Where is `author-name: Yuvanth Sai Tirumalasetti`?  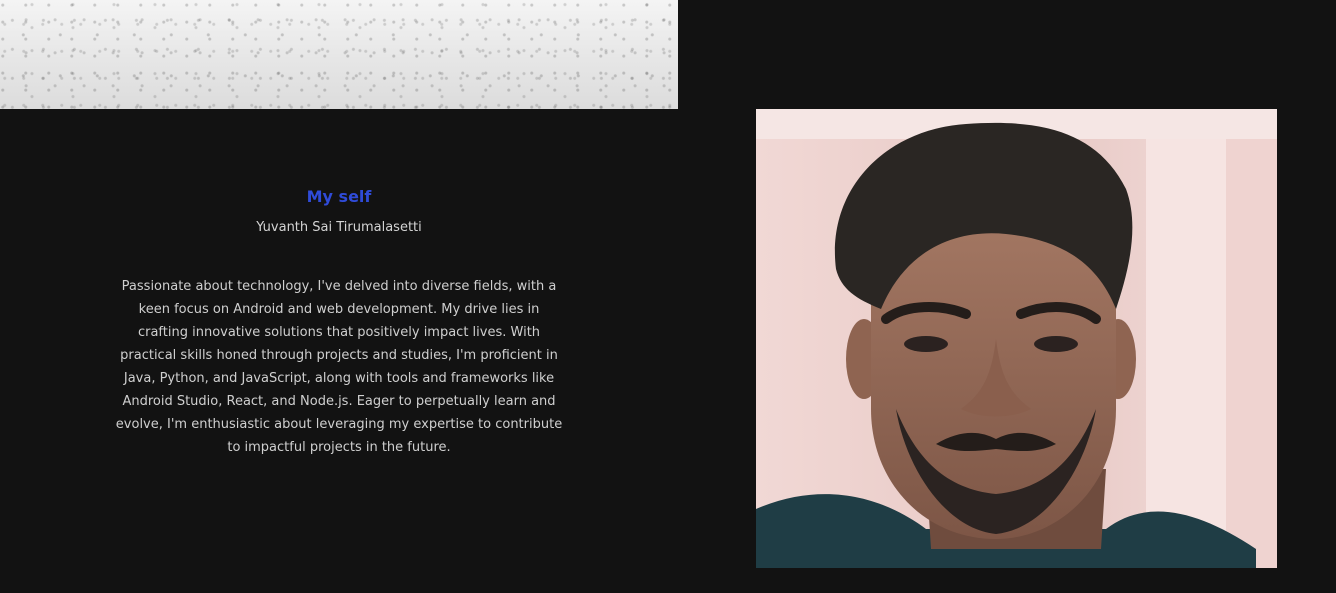 author-name: Yuvanth Sai Tirumalasetti is located at coordinates (339, 227).